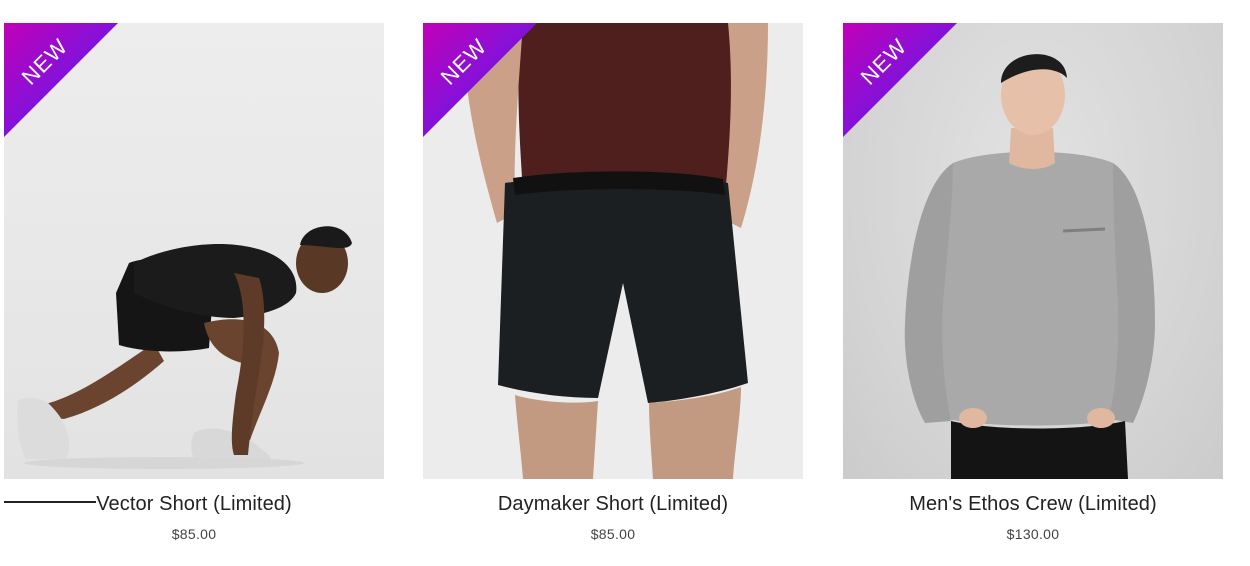  What do you see at coordinates (50, 502) in the screenshot?
I see `active-indicator` at bounding box center [50, 502].